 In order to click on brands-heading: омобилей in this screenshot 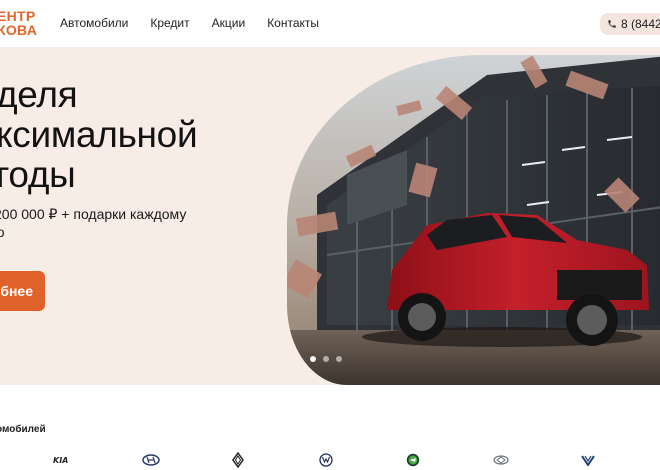, I will do `click(23, 429)`.